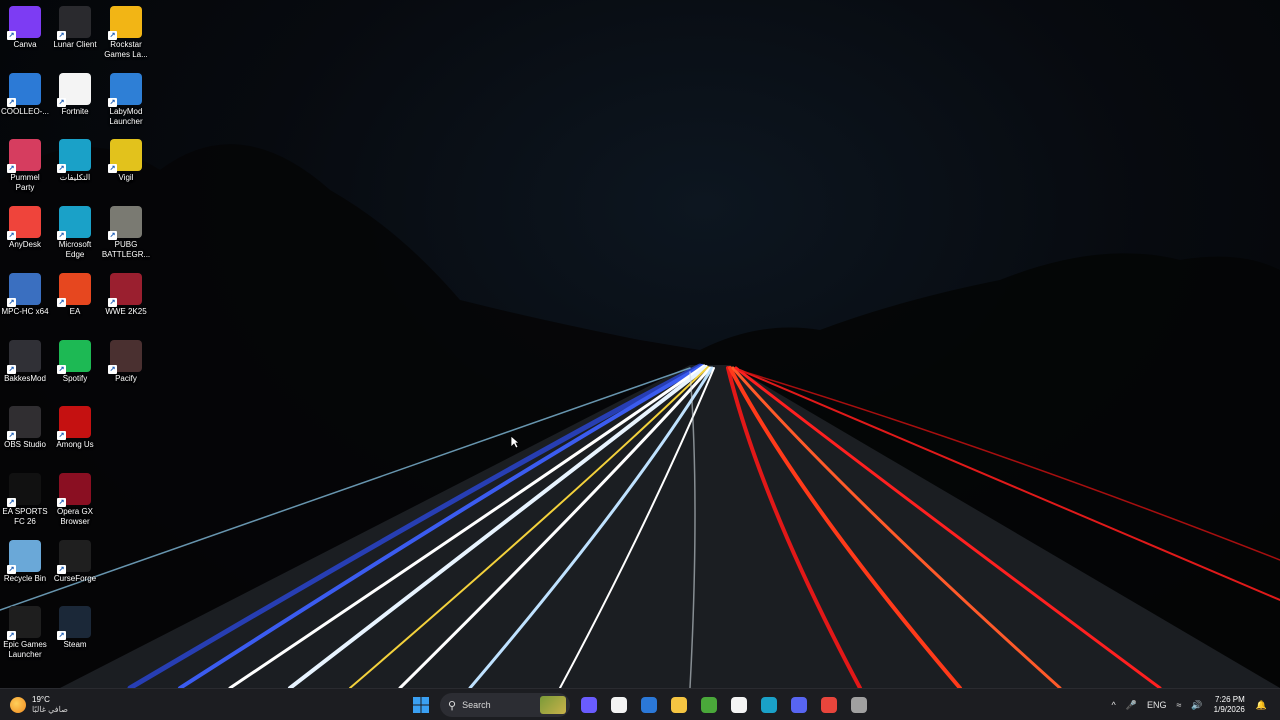 This screenshot has height=720, width=1280. Describe the element at coordinates (1178, 705) in the screenshot. I see `wifi-icon: ≈` at that location.